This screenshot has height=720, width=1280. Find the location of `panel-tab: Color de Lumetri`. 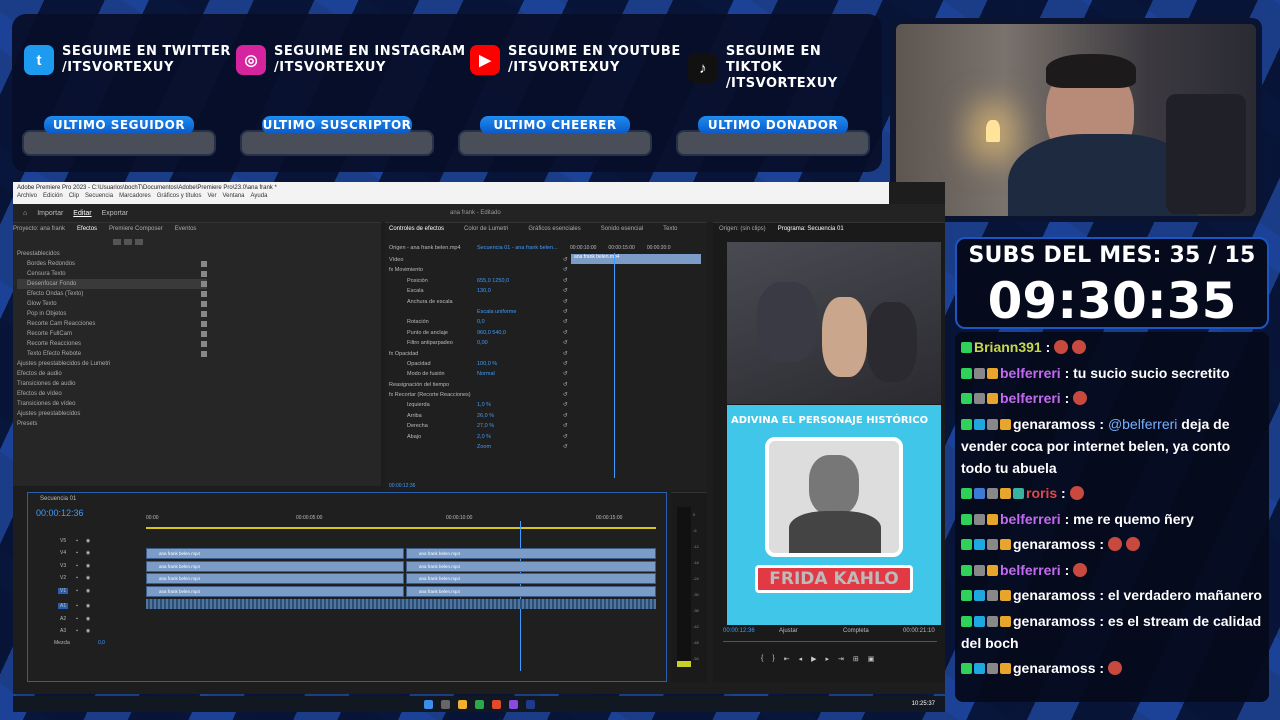

panel-tab: Color de Lumetri is located at coordinates (486, 229).